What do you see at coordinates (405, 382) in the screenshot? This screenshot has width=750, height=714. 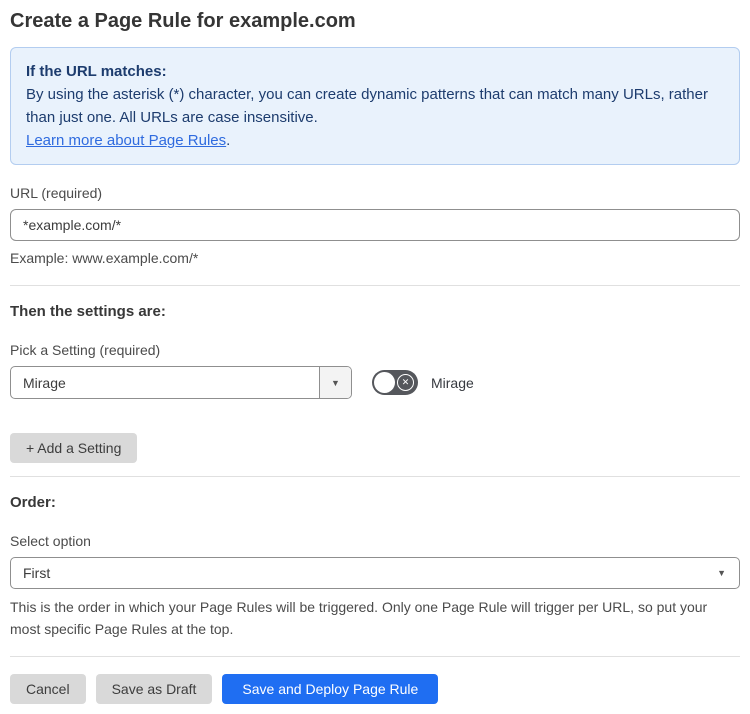 I see `toggle-x-icon: ✕` at bounding box center [405, 382].